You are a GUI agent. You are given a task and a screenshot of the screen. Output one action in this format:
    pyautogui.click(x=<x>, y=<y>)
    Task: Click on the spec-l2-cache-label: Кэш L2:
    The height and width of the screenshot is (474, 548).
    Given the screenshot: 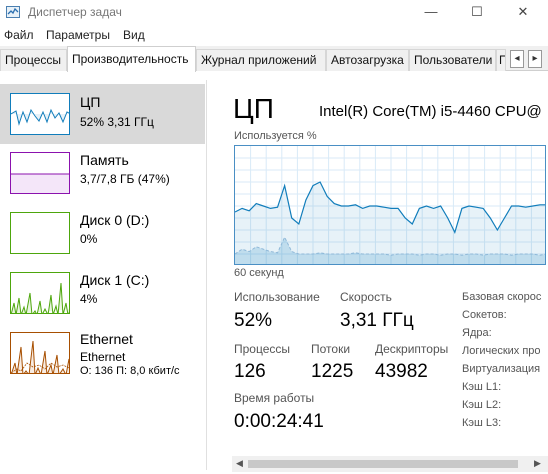 What is the action you would take?
    pyautogui.click(x=482, y=405)
    